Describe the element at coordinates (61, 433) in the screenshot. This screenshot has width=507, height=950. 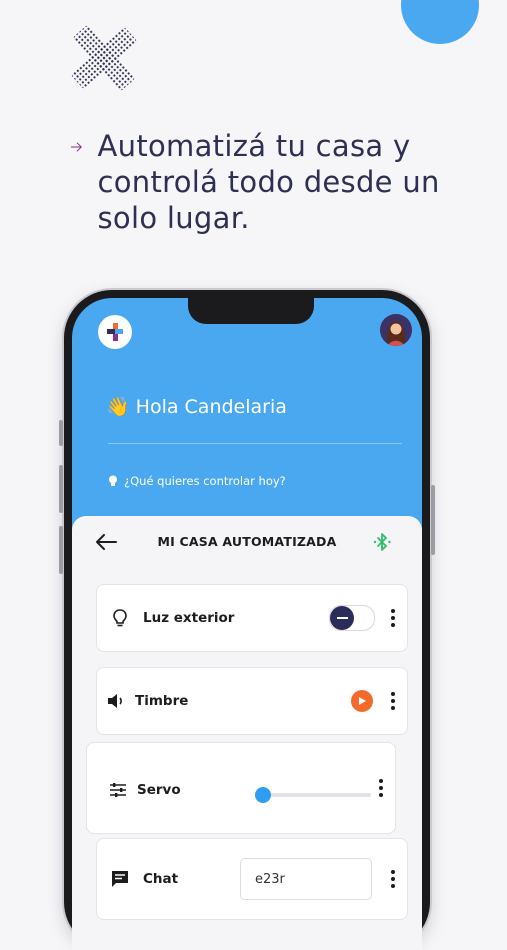
I see `phone-side-button` at that location.